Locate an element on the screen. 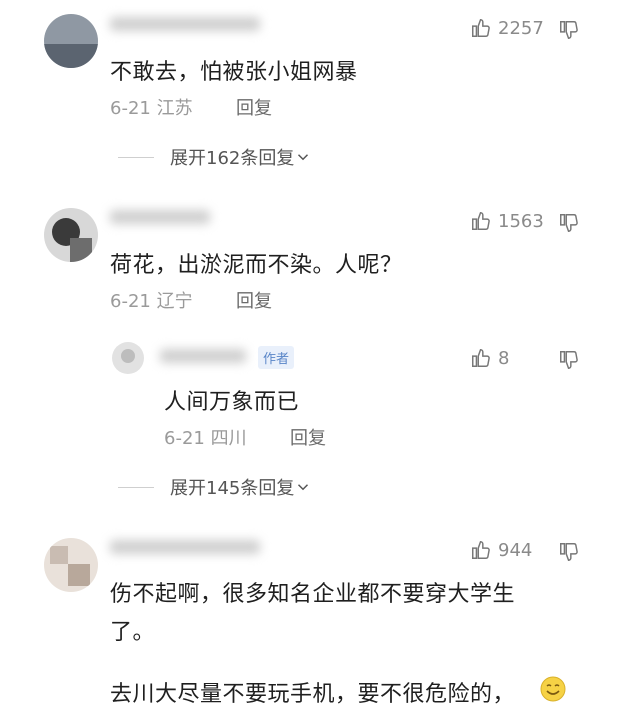 The image size is (624, 714). expand-replies-label: 展开145条回复 is located at coordinates (232, 488).